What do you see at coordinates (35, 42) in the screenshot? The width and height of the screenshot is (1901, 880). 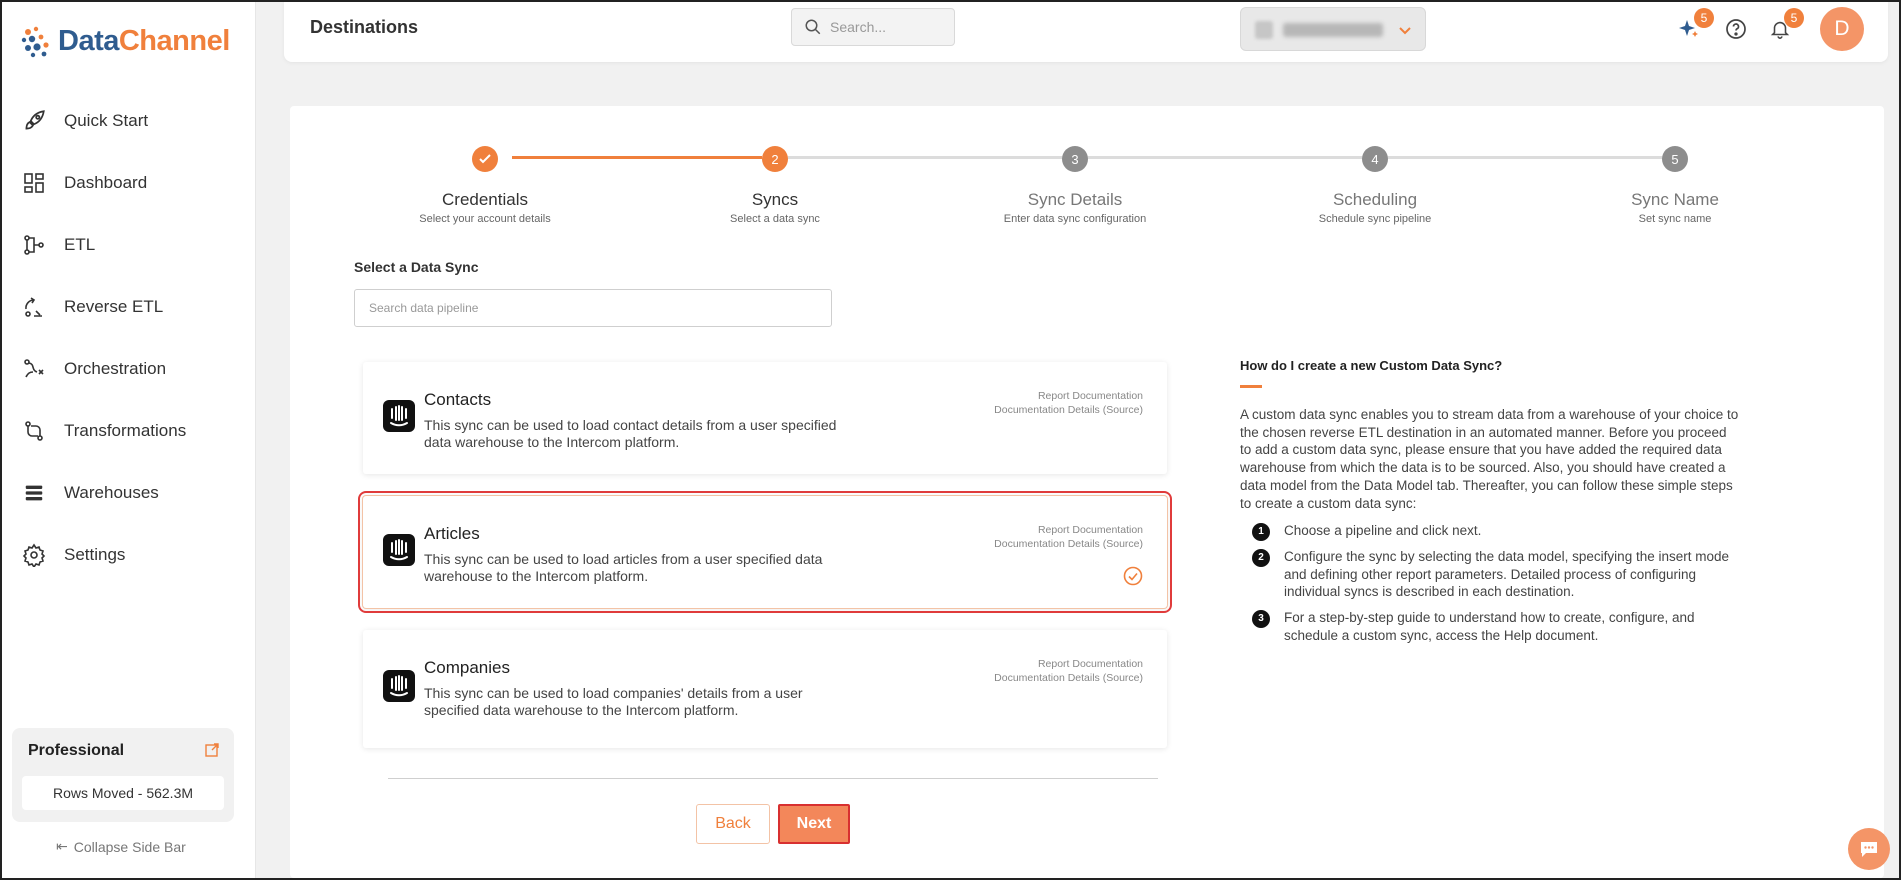 I see `logo-icon` at bounding box center [35, 42].